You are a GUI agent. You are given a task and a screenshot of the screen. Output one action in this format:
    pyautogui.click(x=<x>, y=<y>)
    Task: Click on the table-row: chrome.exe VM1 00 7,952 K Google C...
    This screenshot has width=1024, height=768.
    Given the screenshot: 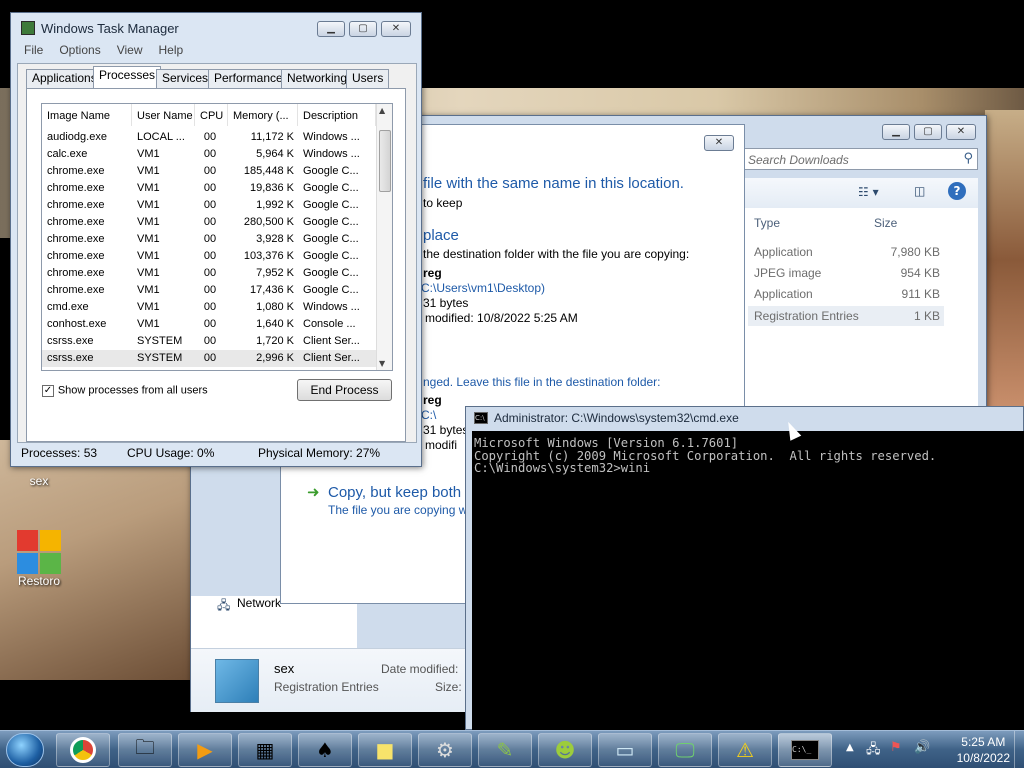 What is the action you would take?
    pyautogui.click(x=209, y=273)
    